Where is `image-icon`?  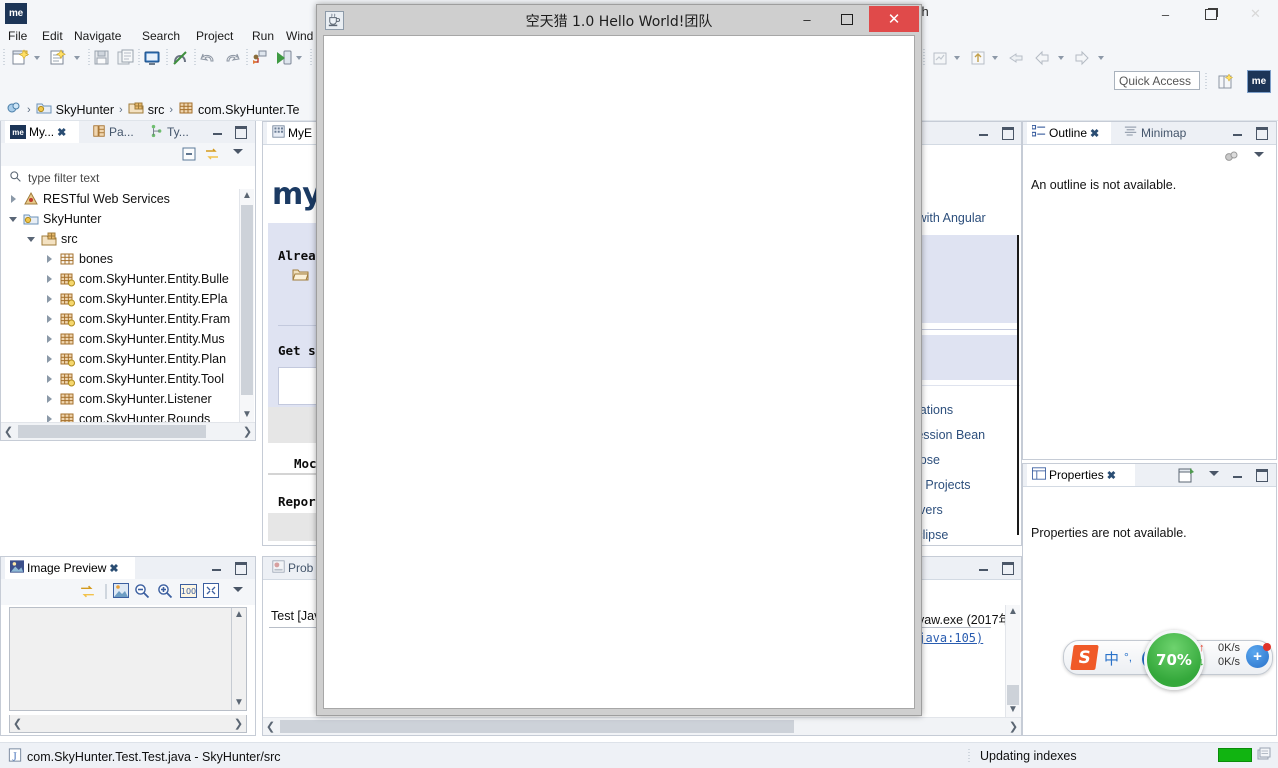 image-icon is located at coordinates (121, 592).